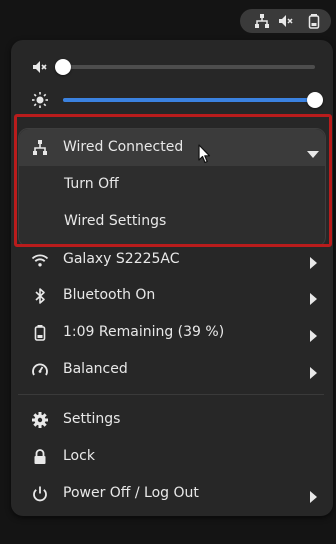  Describe the element at coordinates (168, 20) in the screenshot. I see `top-bar` at that location.